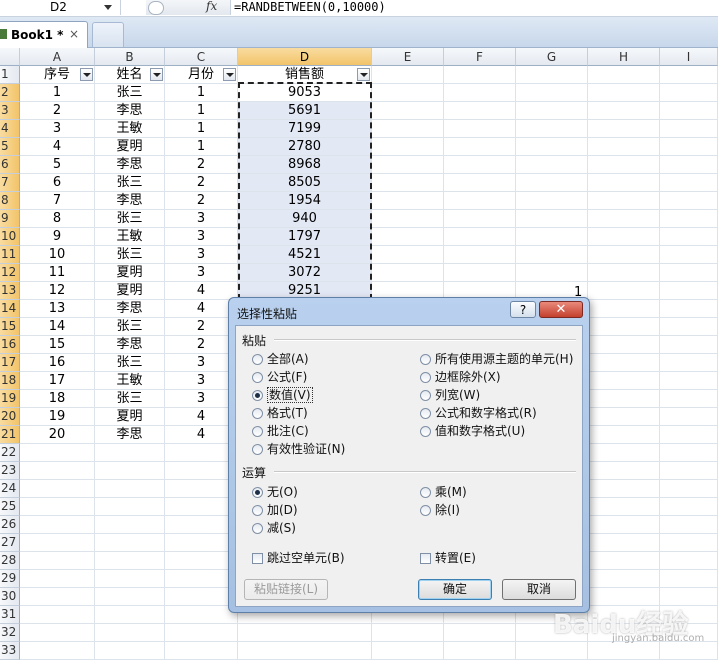 The height and width of the screenshot is (670, 718). Describe the element at coordinates (523, 309) in the screenshot. I see `help-button: ?` at that location.